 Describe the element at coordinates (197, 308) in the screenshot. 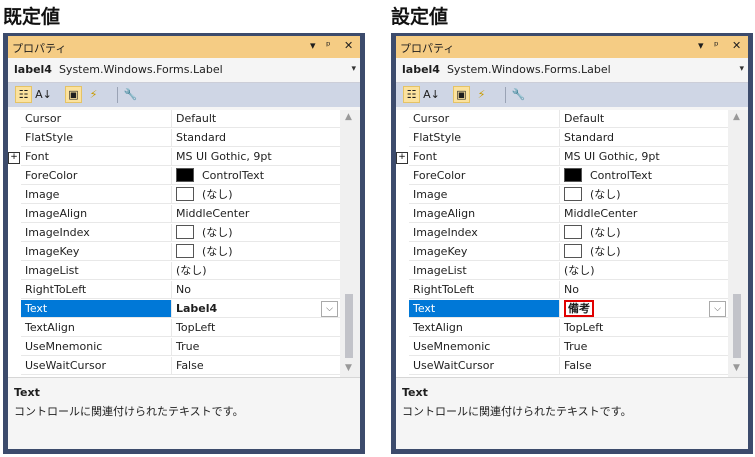

I see `property-value: Label4` at that location.